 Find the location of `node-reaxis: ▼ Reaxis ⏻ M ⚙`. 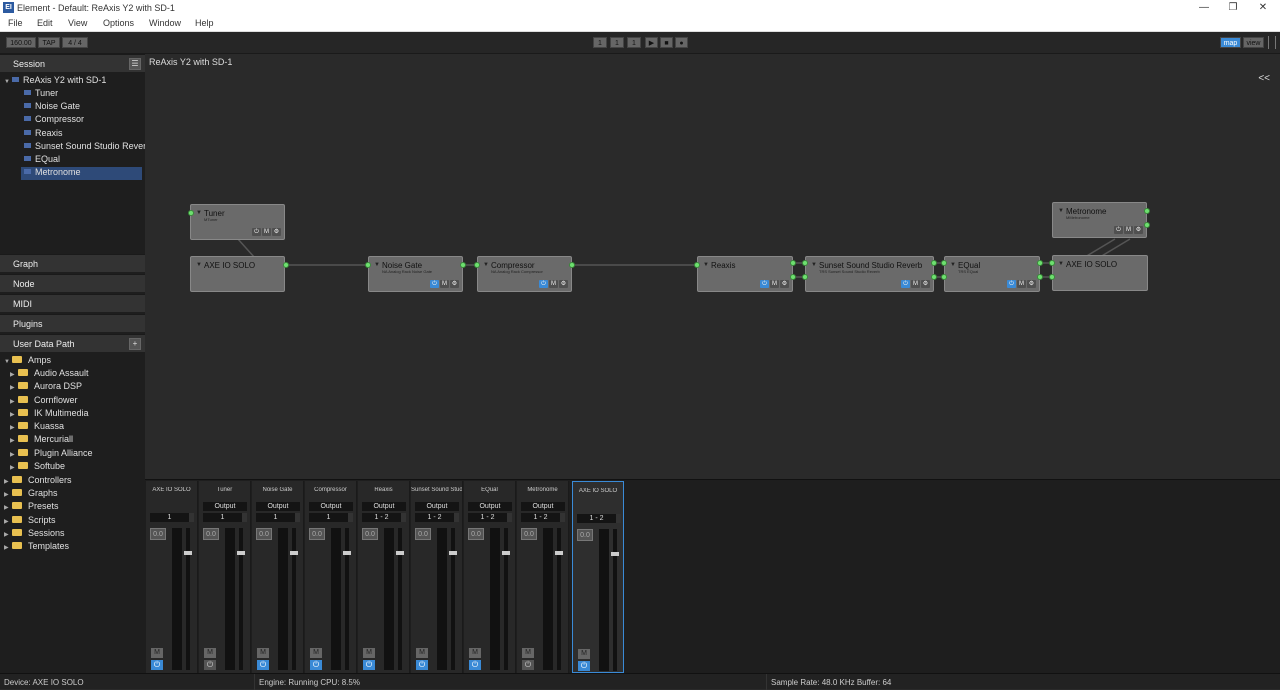

node-reaxis: ▼ Reaxis ⏻ M ⚙ is located at coordinates (745, 274).